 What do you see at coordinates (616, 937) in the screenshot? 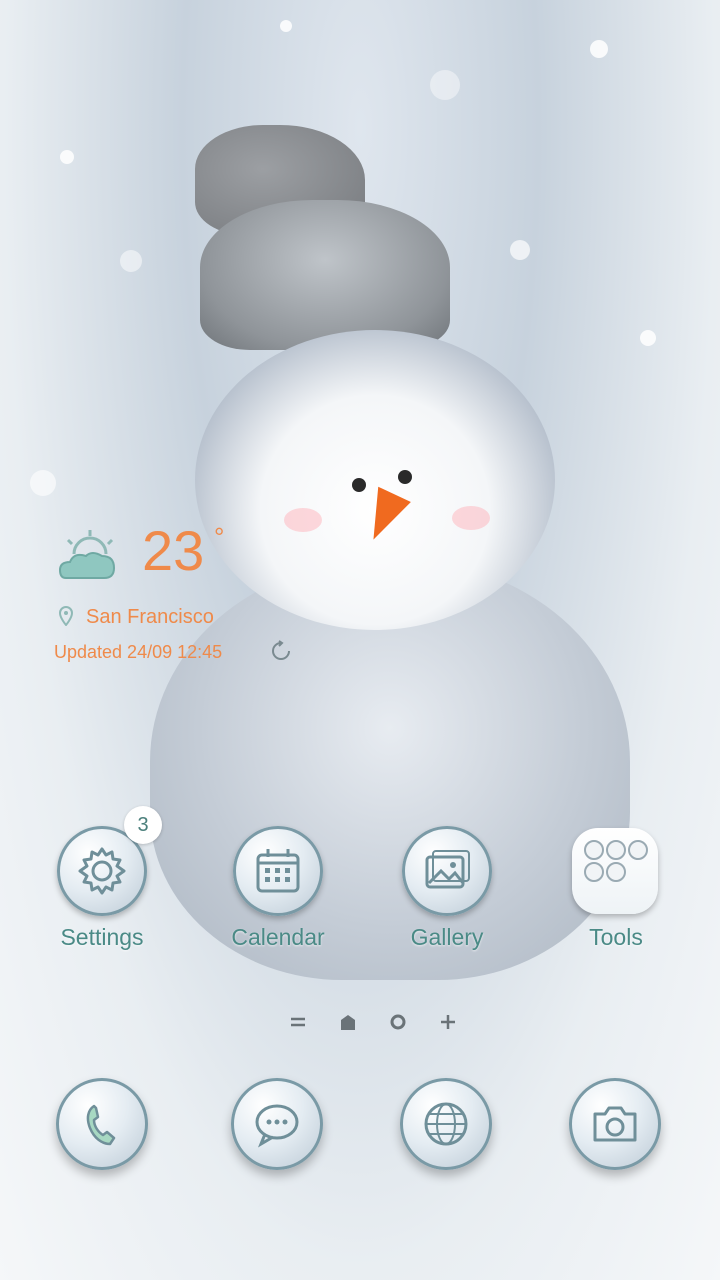
I see `app-label: Tools` at bounding box center [616, 937].